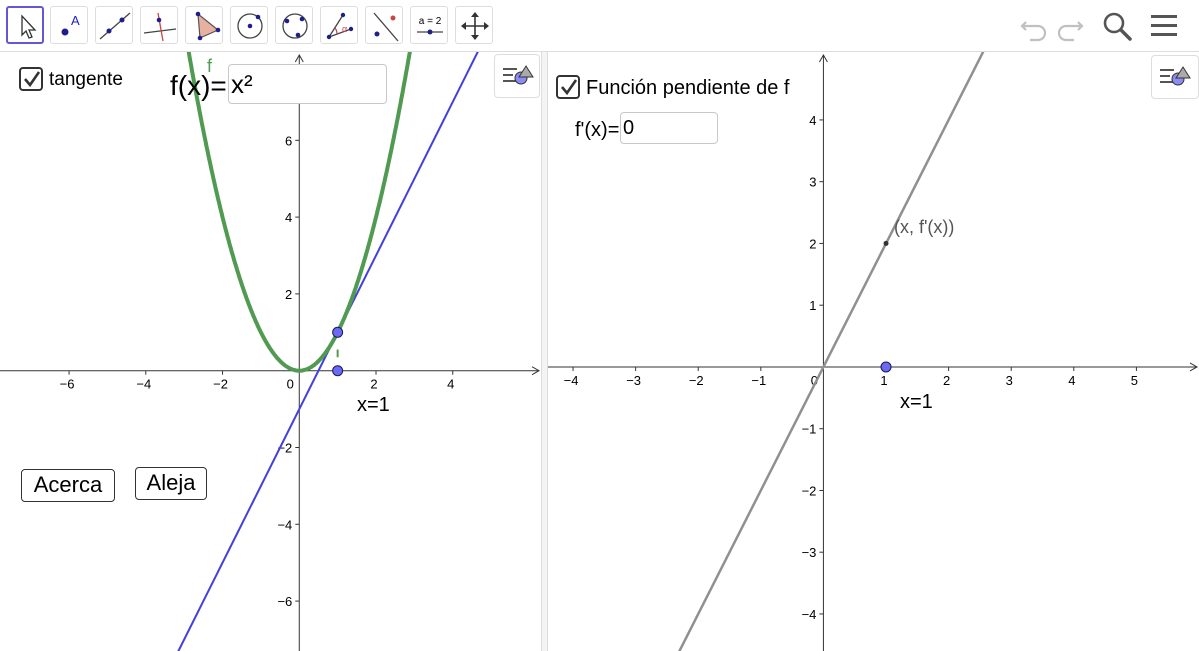 The width and height of the screenshot is (1199, 651). I want to click on x-tick-label: −6, so click(67, 384).